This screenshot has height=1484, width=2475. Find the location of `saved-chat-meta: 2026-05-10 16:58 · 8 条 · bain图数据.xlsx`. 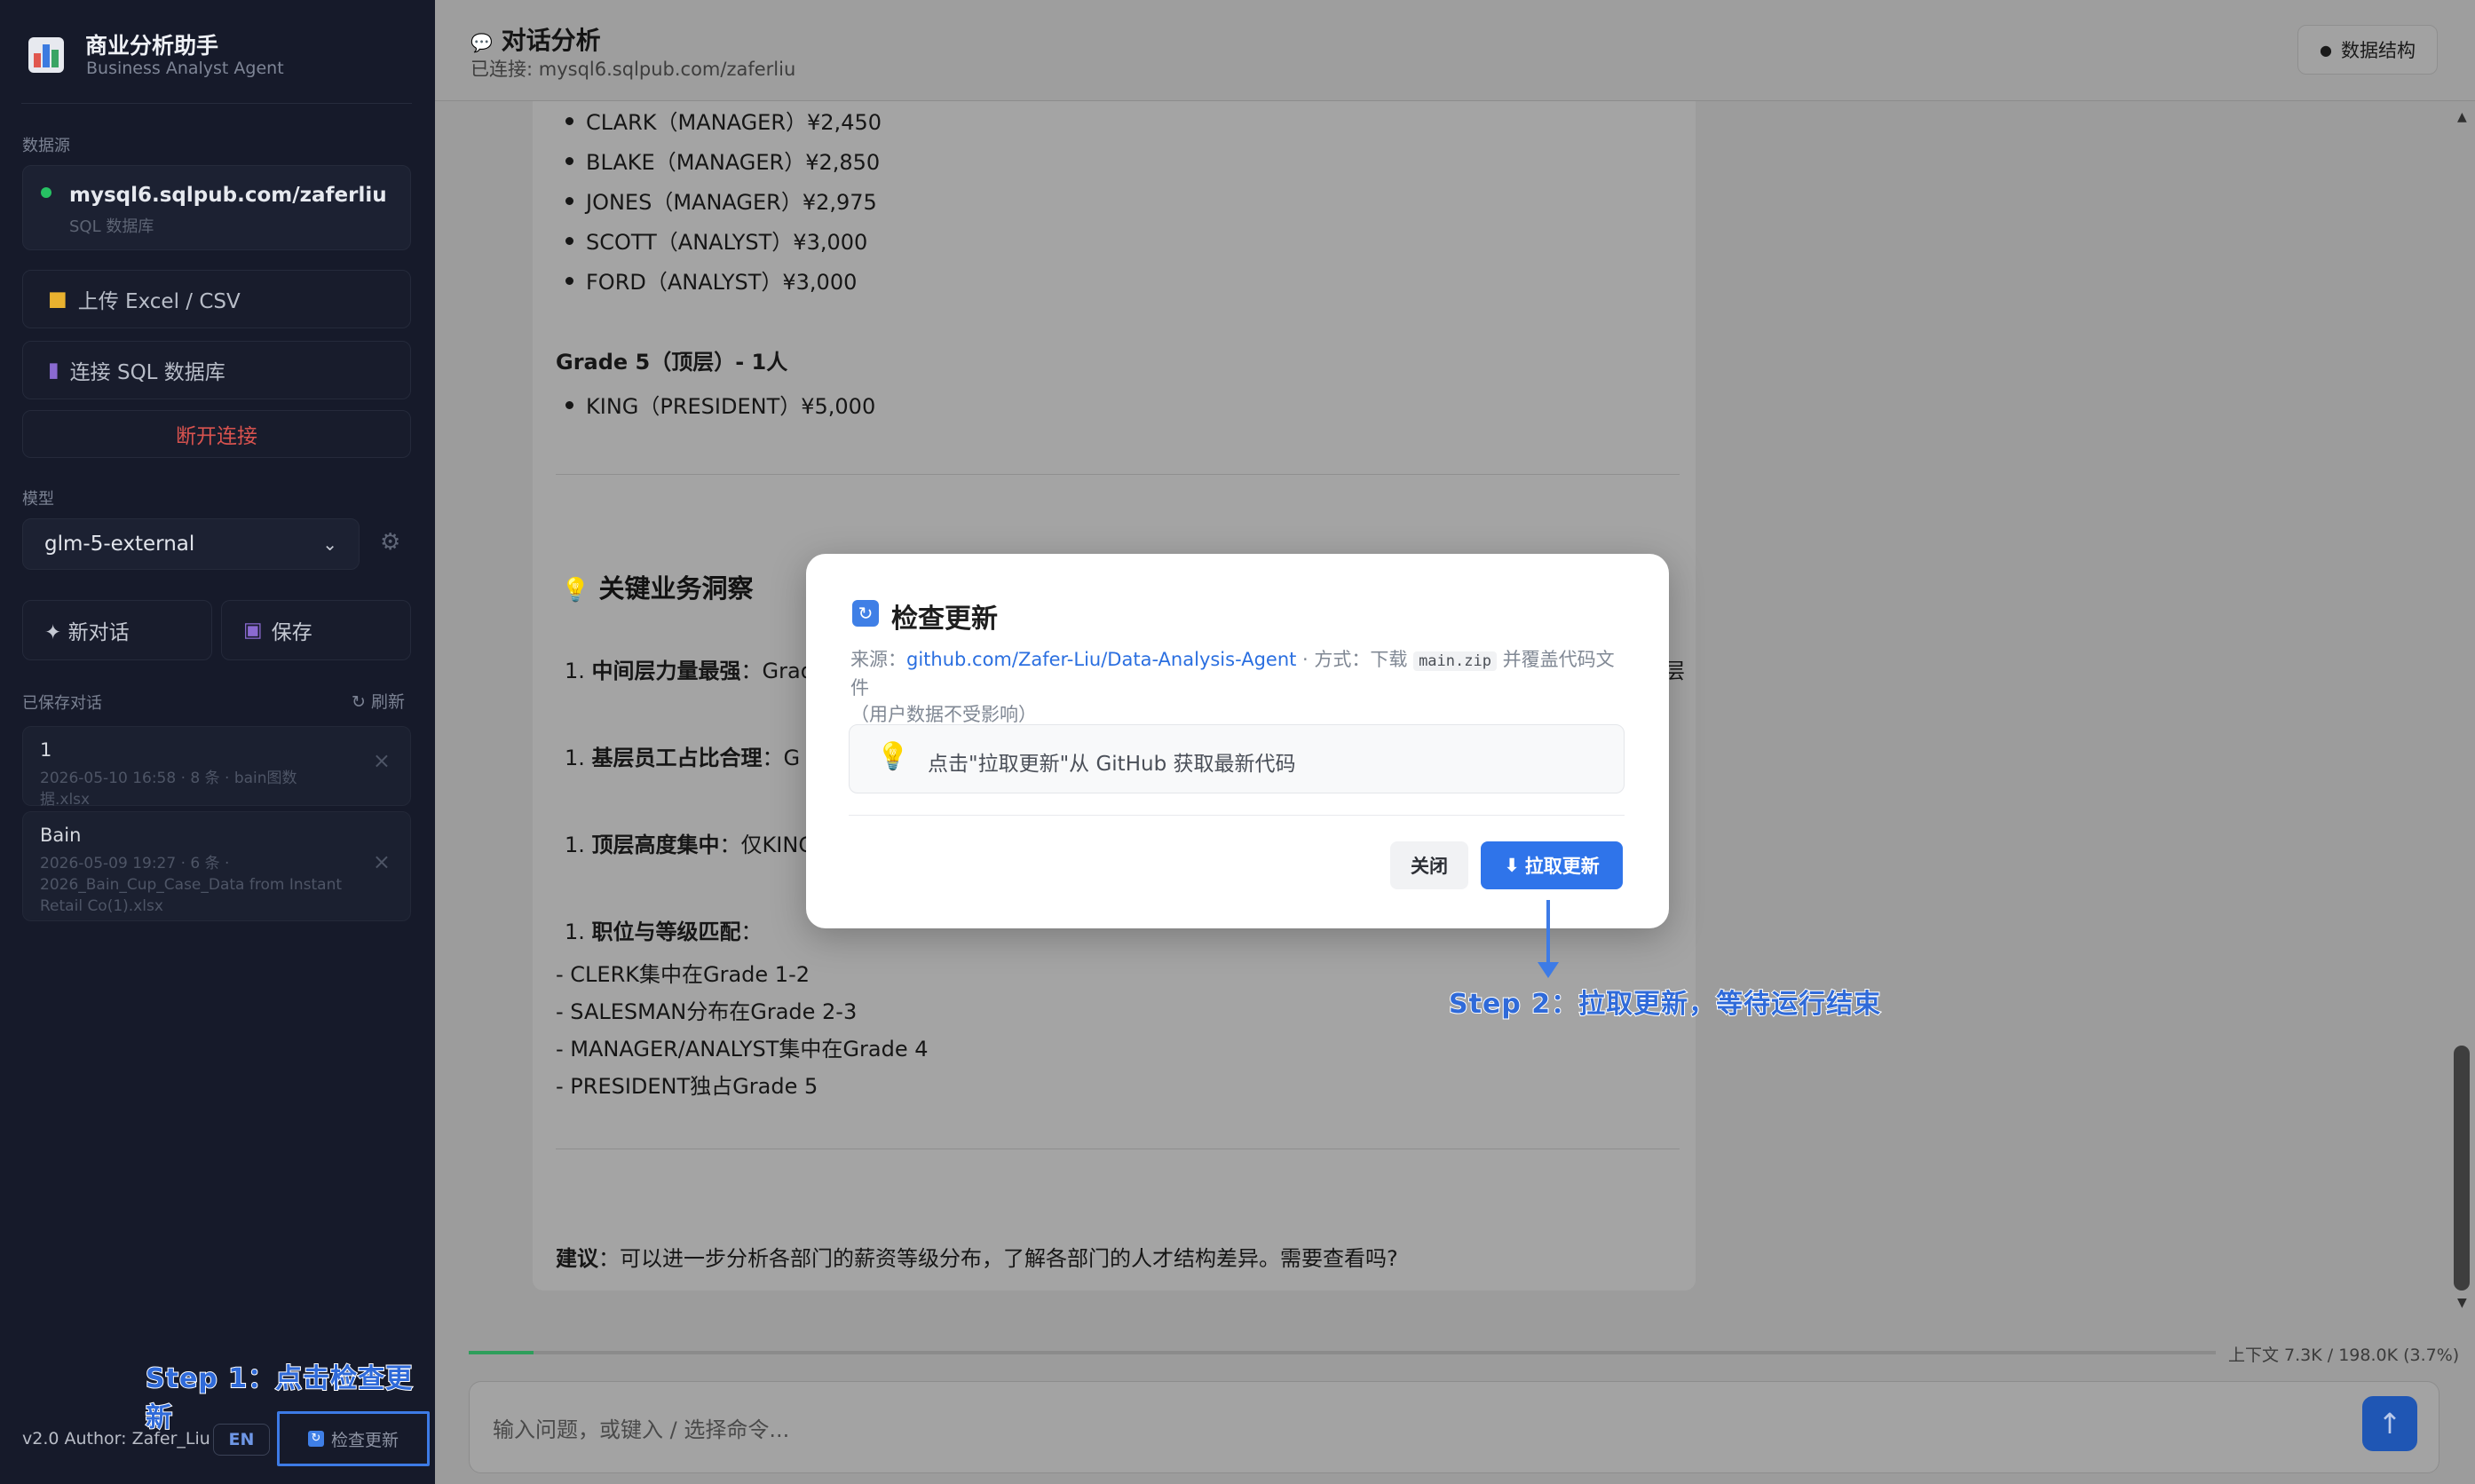

saved-chat-meta: 2026-05-10 16:58 · 8 条 · bain图数据.xlsx is located at coordinates (168, 789).